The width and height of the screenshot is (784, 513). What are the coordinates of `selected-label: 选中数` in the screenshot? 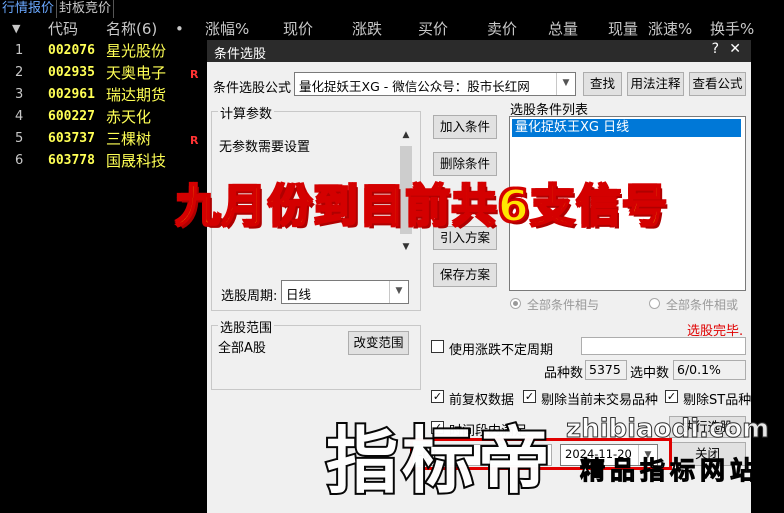 It's located at (650, 373).